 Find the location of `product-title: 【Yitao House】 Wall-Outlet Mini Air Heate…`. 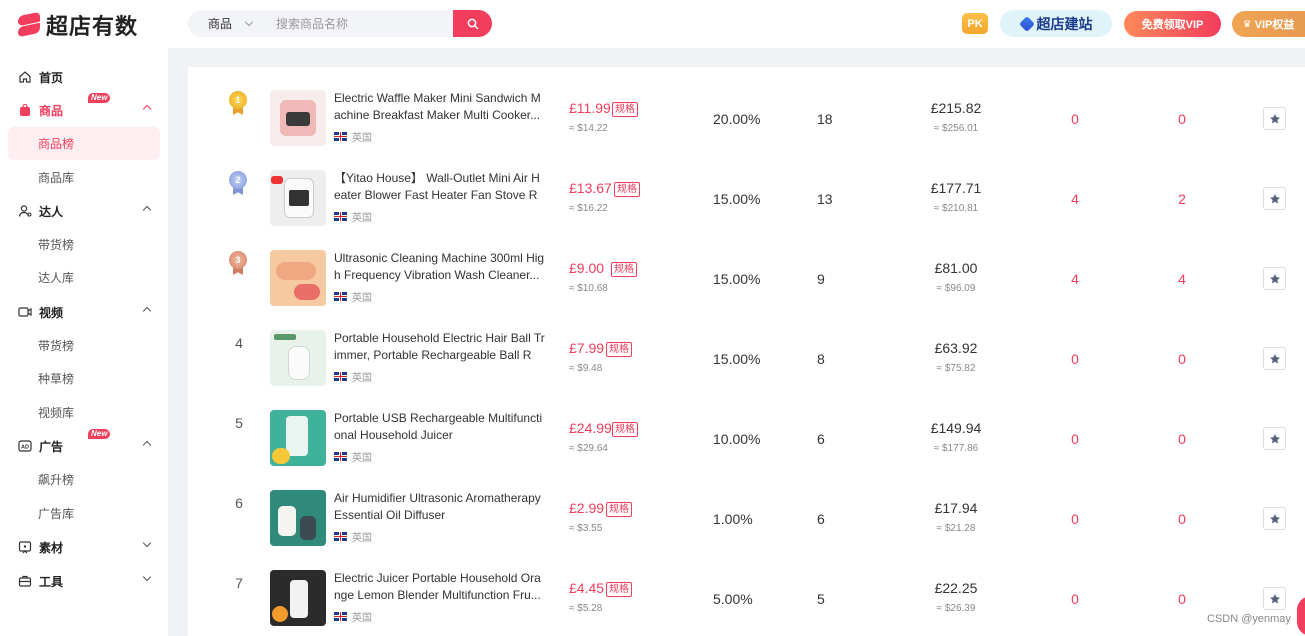

product-title: 【Yitao House】 Wall-Outlet Mini Air Heate… is located at coordinates (440, 187).